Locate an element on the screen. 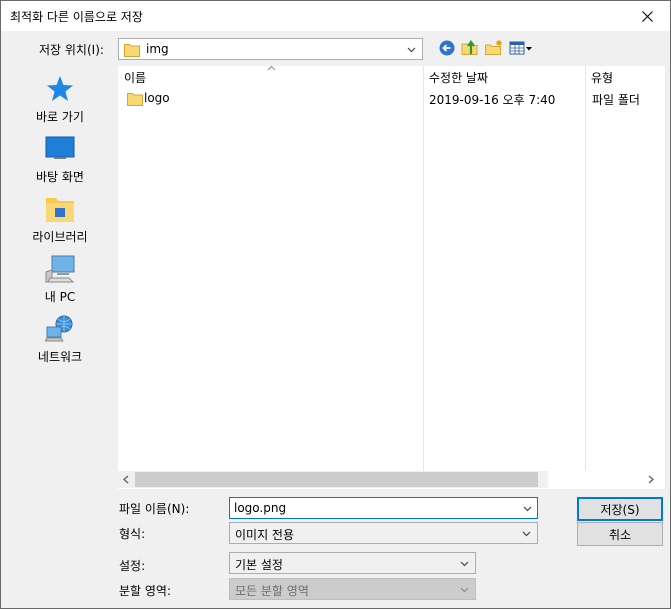  up-folder-button is located at coordinates (470, 48).